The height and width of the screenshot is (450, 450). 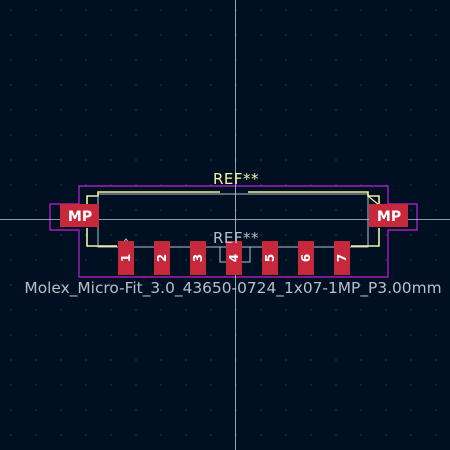 I want to click on reference-silkscreen-label: REF**, so click(x=236, y=179).